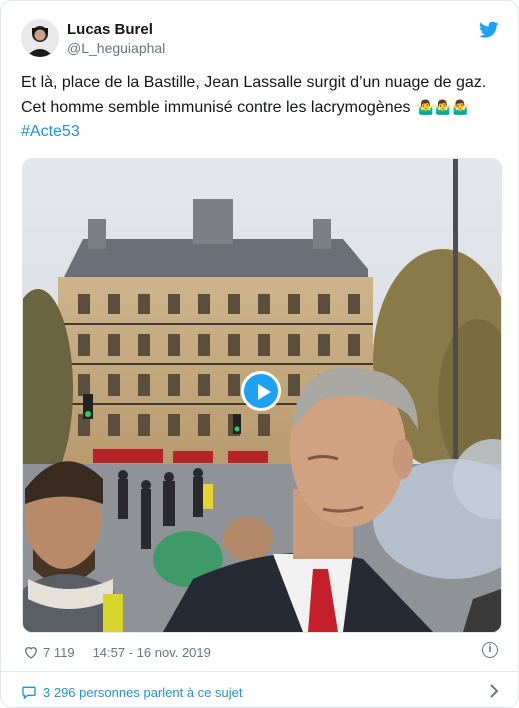 This screenshot has width=519, height=708. I want to click on conversation-text: 3 296 personnes parlent à ce sujet, so click(143, 692).